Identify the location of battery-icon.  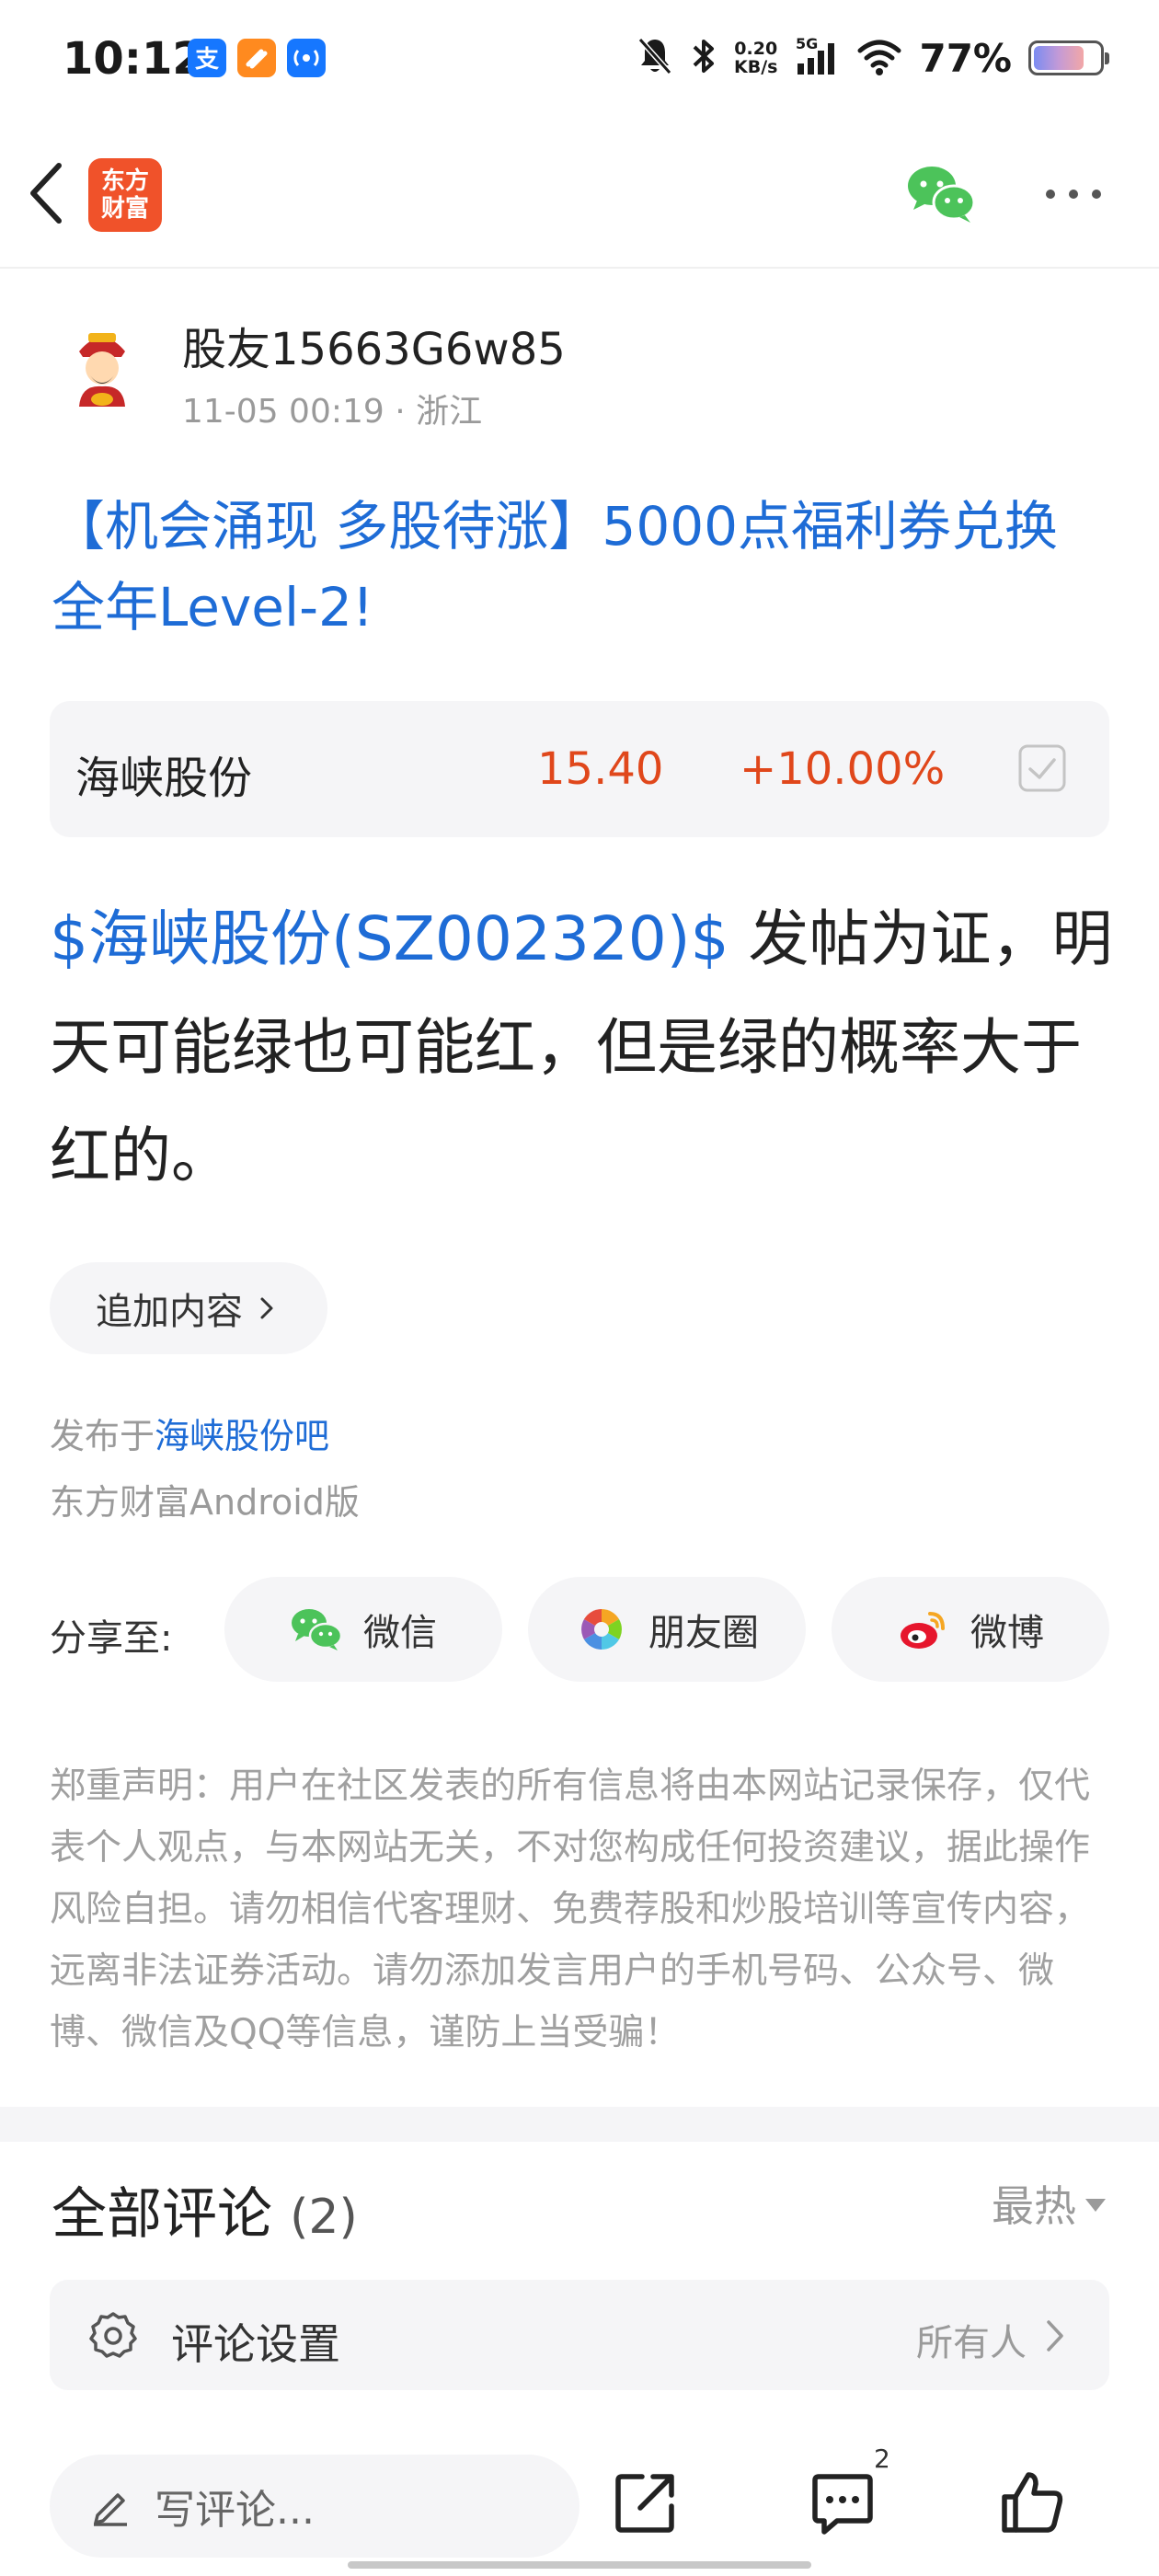
(1068, 57).